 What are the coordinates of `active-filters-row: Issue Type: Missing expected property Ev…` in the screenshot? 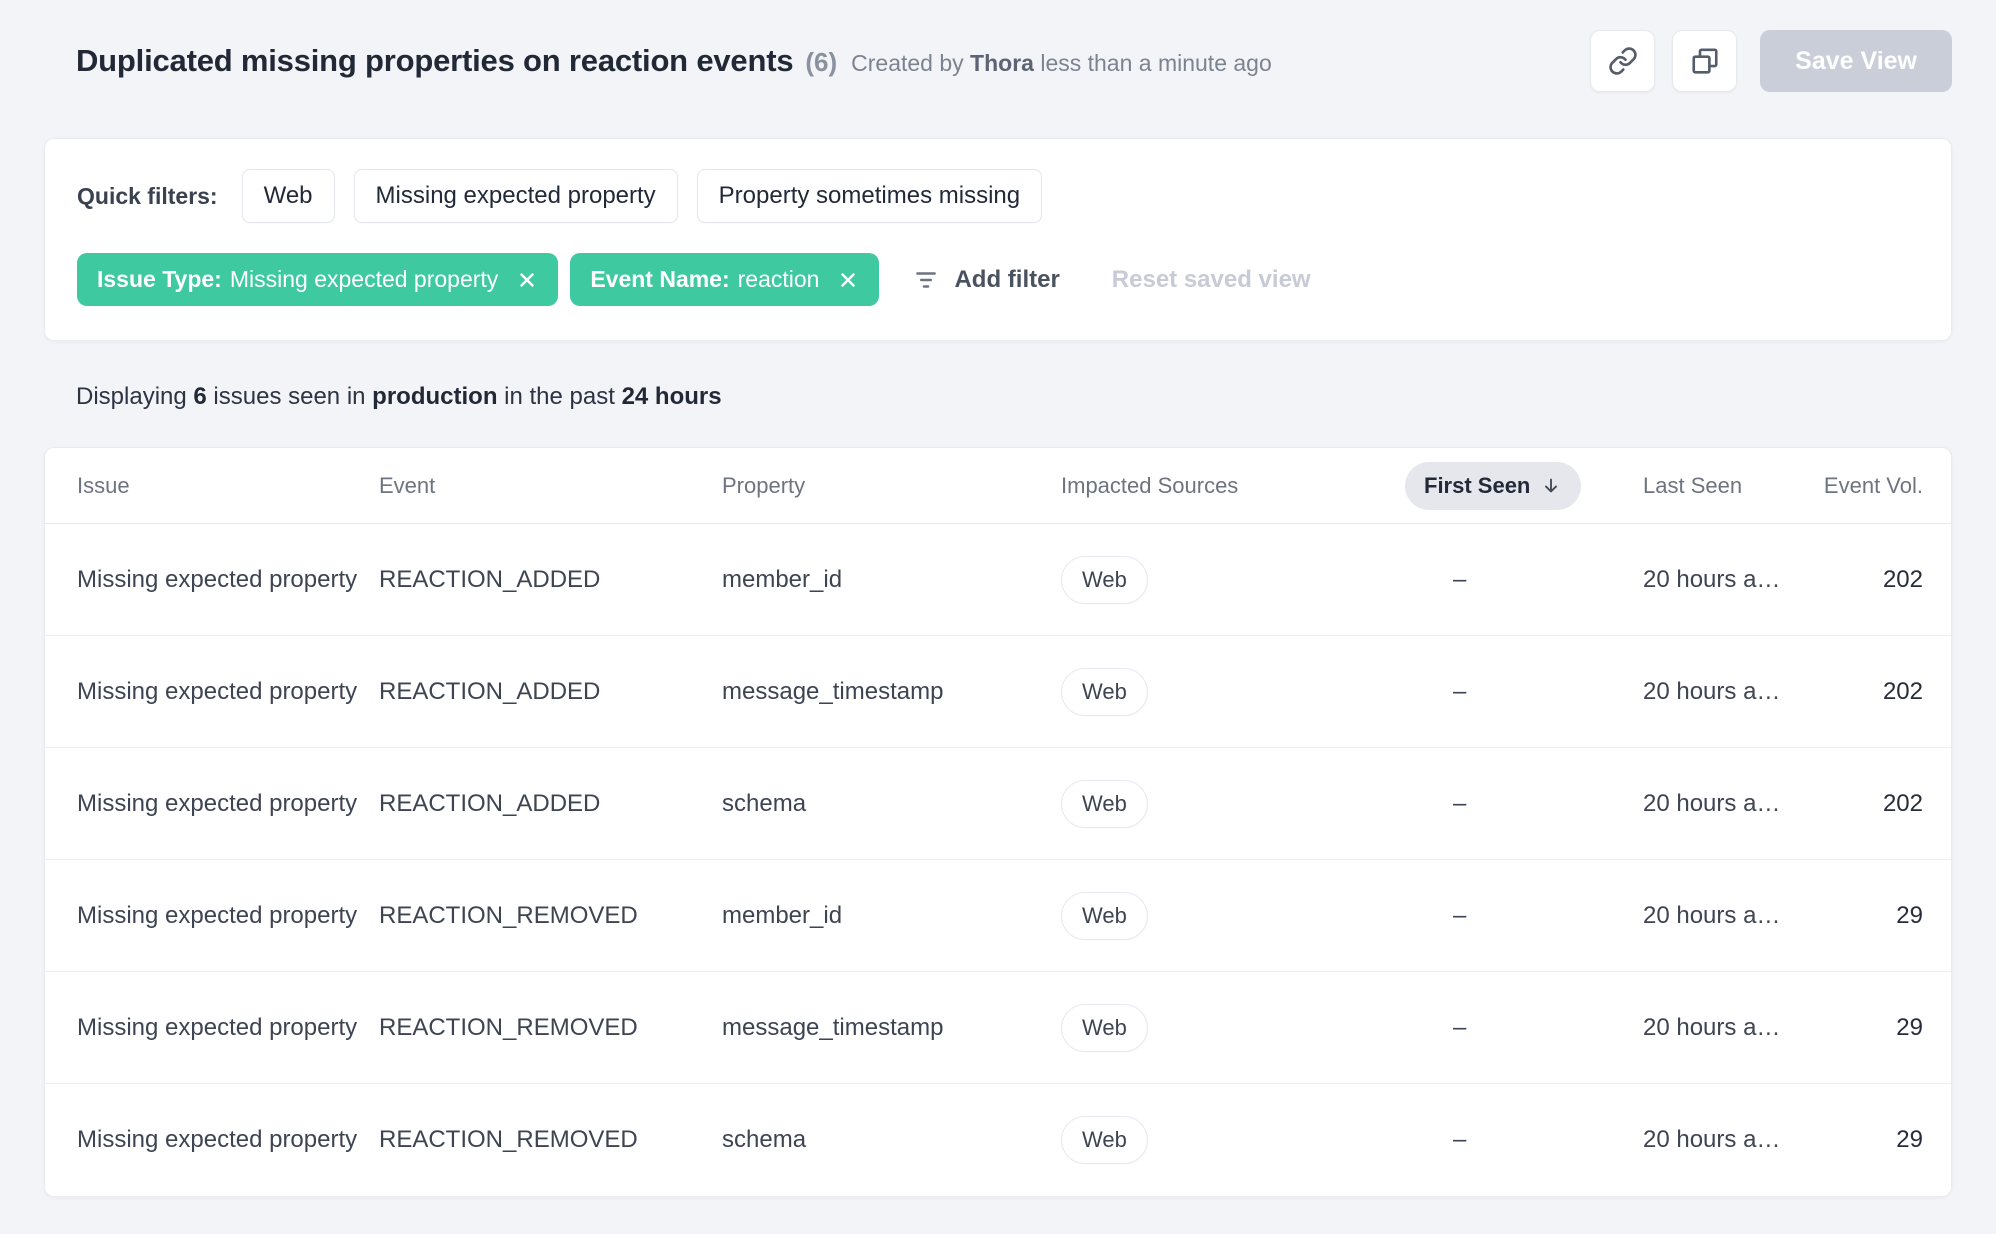 It's located at (998, 279).